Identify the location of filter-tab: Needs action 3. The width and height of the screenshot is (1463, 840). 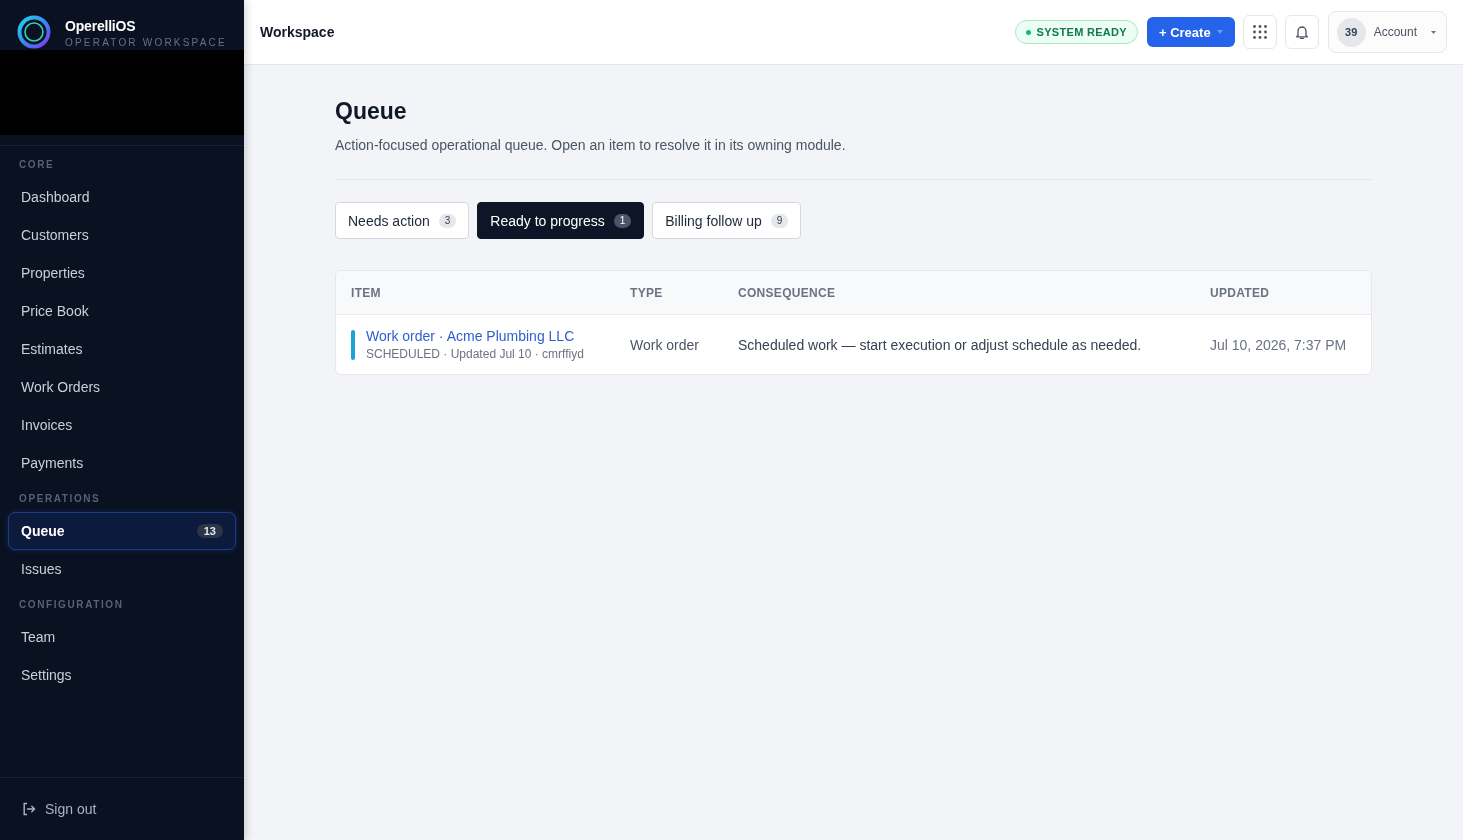
(402, 220).